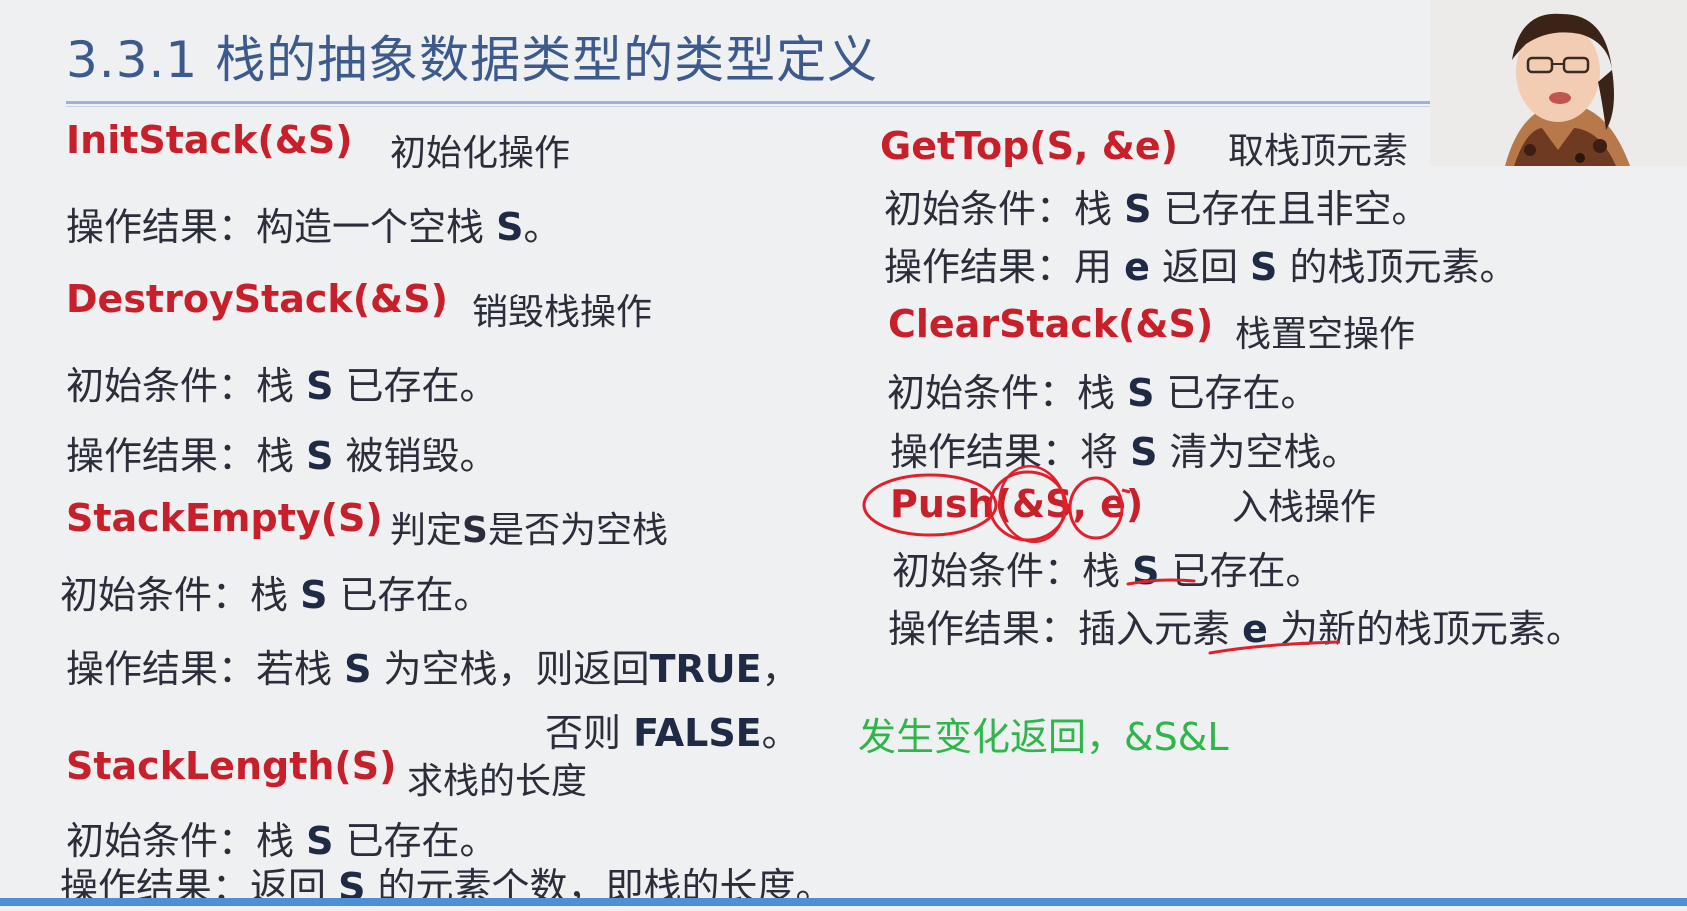 The width and height of the screenshot is (1687, 911). I want to click on desc-clearstack: 栈置空操作, so click(1325, 334).